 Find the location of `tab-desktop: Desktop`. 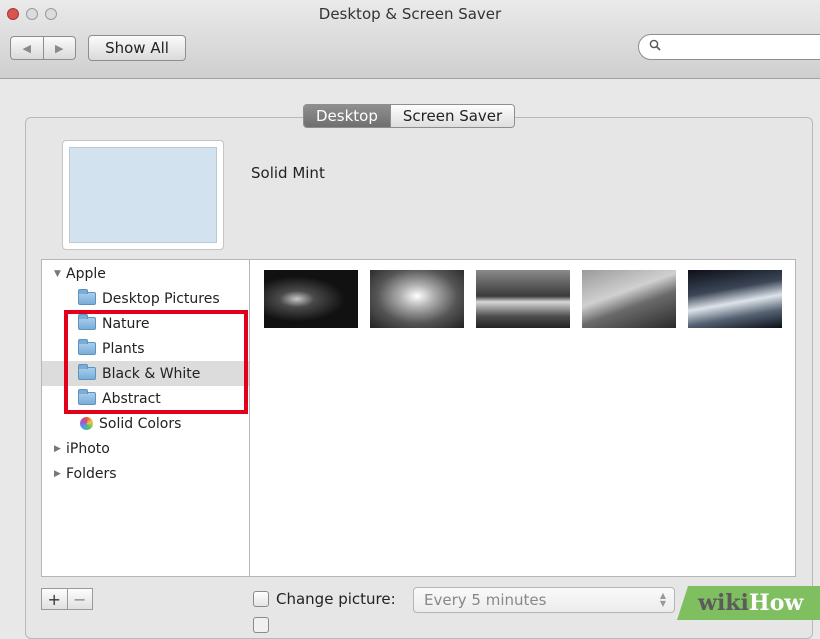

tab-desktop: Desktop is located at coordinates (347, 116).